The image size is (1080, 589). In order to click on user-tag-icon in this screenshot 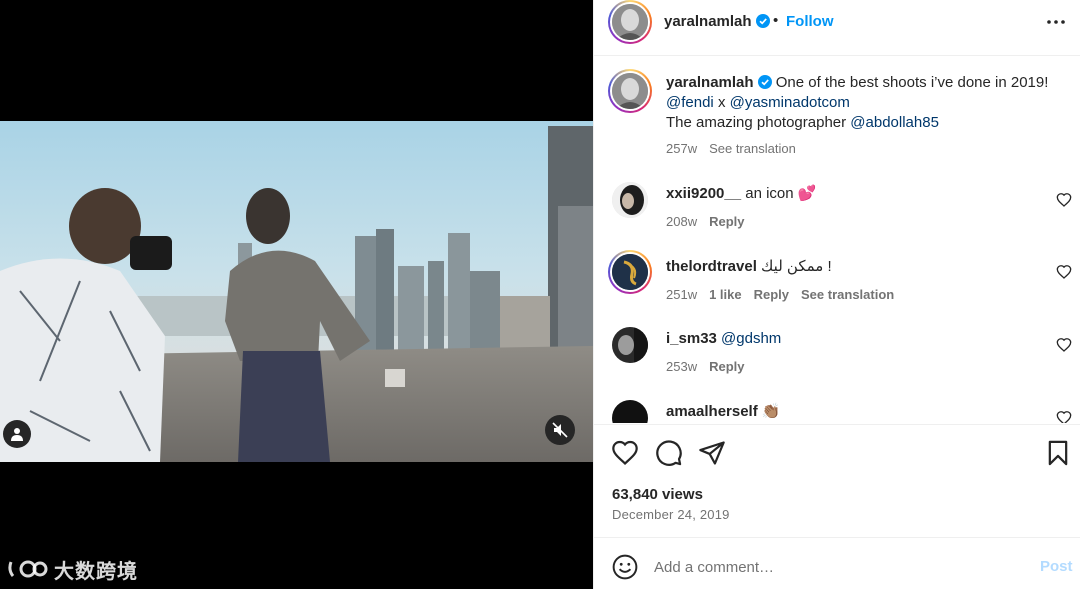, I will do `click(17, 434)`.